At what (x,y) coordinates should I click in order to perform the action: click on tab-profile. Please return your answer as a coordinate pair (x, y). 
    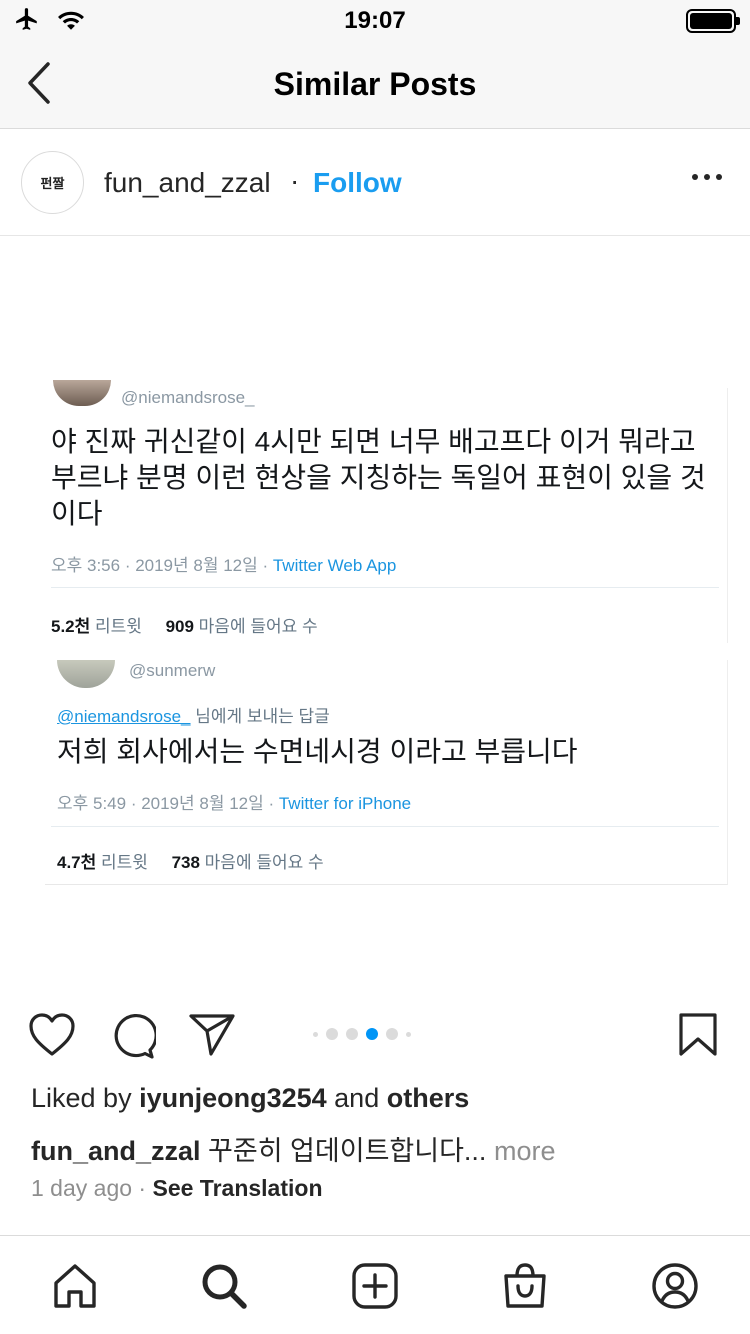
    Looking at the image, I should click on (675, 1286).